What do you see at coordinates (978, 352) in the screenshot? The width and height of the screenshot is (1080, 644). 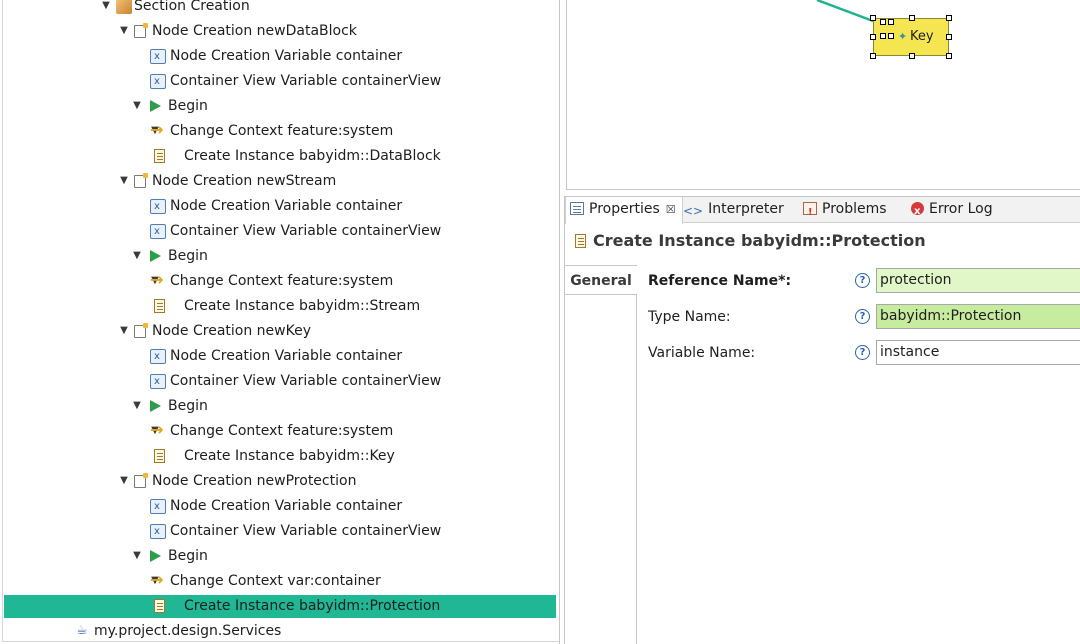 I see `variable-name-field: instance` at bounding box center [978, 352].